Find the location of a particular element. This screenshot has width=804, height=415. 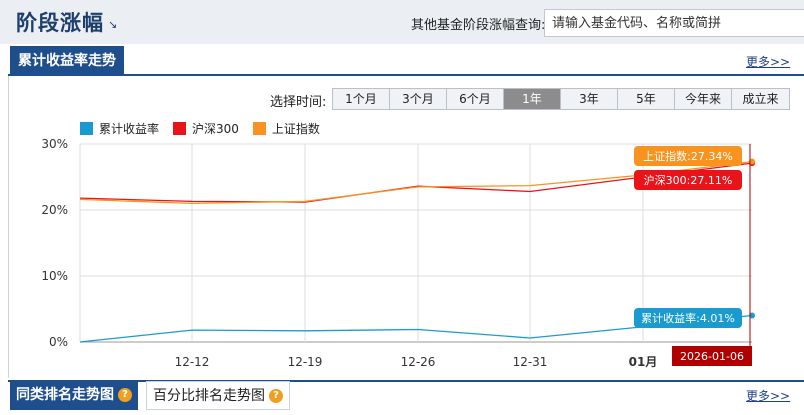

y-tick-label: 0% is located at coordinates (58, 342).